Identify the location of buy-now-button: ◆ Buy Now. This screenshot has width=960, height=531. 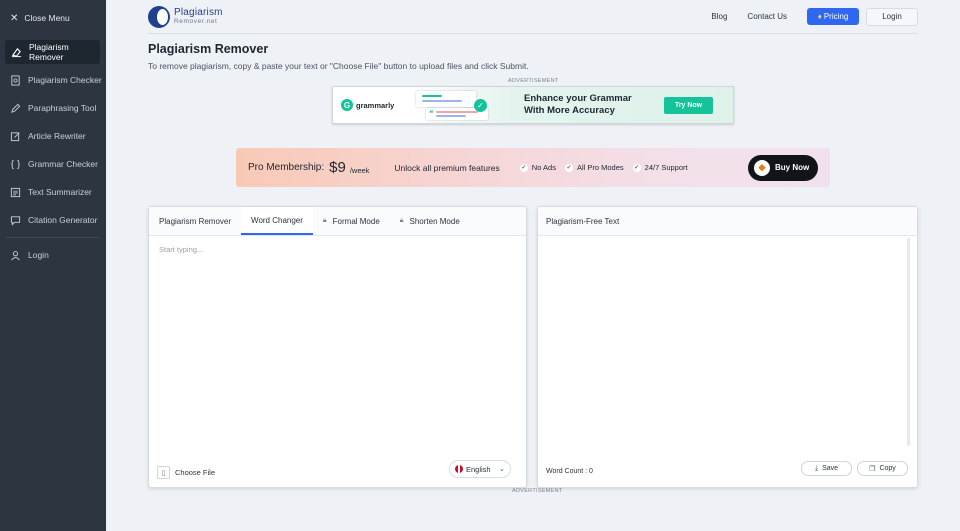
(783, 167).